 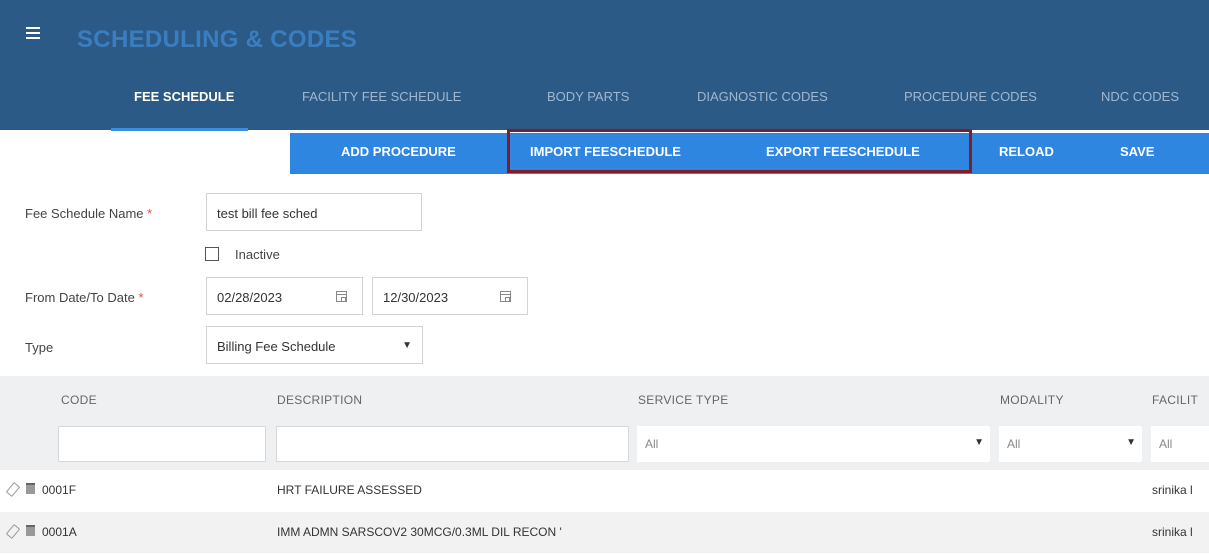 I want to click on column-header-modality: MODALITY, so click(x=1032, y=400).